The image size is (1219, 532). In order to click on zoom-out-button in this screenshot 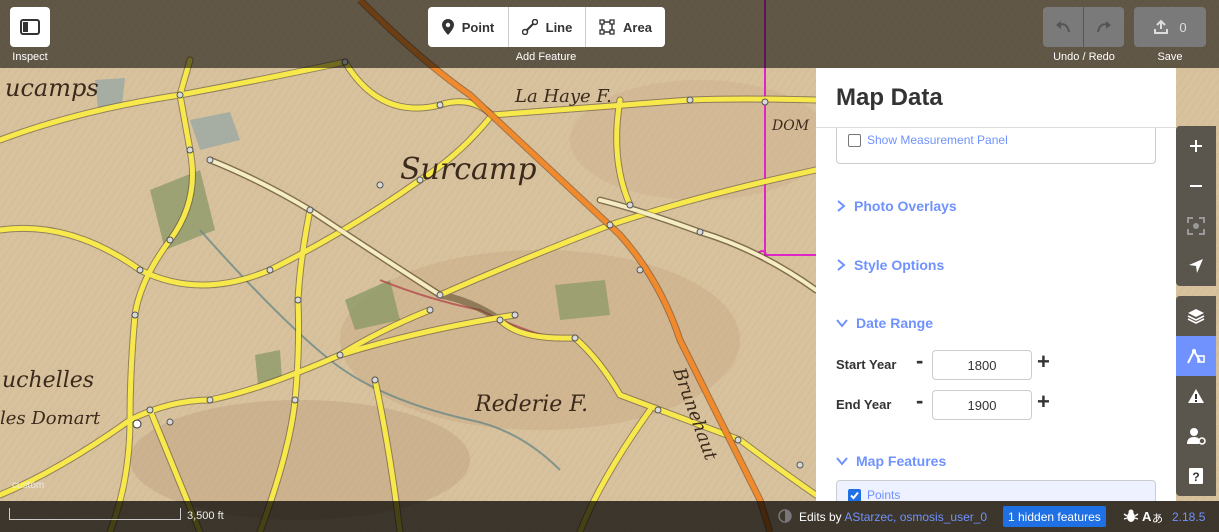, I will do `click(1196, 186)`.